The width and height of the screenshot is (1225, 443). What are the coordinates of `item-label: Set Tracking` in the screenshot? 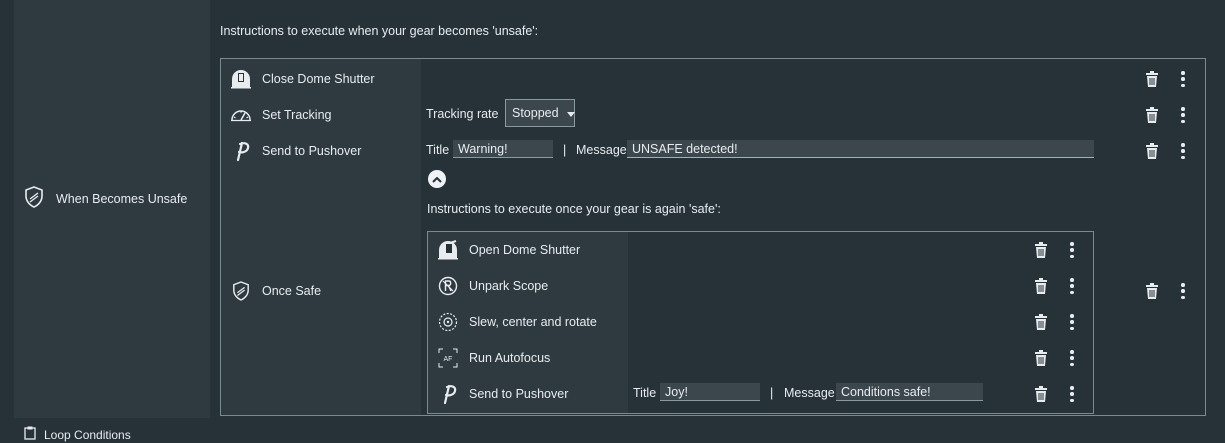 It's located at (297, 115).